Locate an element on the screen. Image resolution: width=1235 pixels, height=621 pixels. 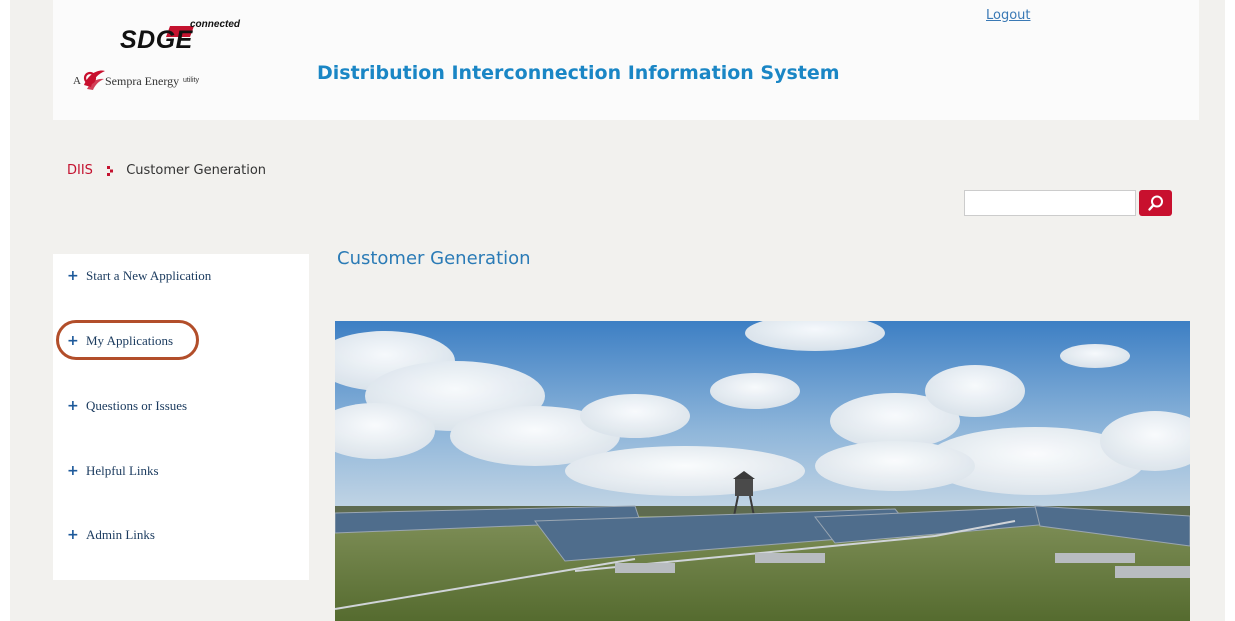
breadcrumb: DIIS Customer Generation is located at coordinates (166, 170).